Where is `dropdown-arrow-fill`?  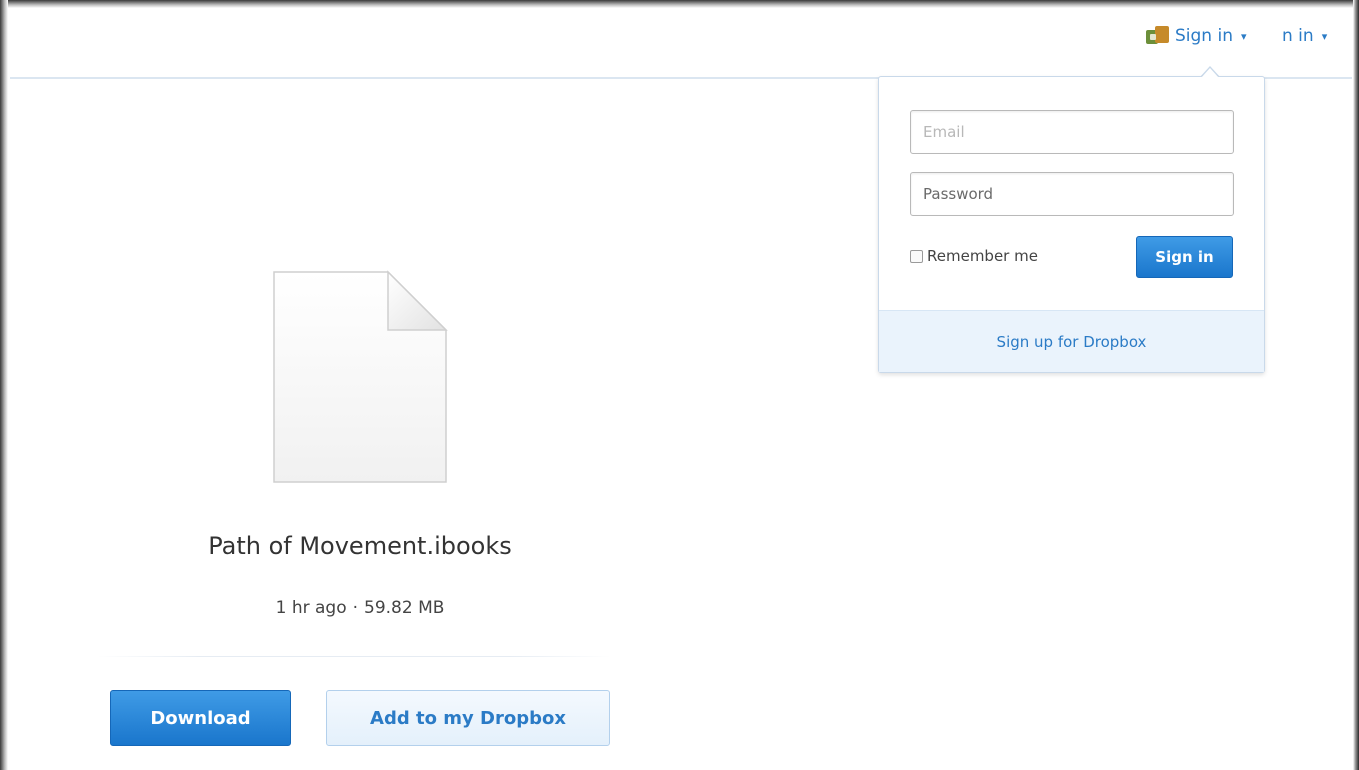 dropdown-arrow-fill is located at coordinates (1210, 73).